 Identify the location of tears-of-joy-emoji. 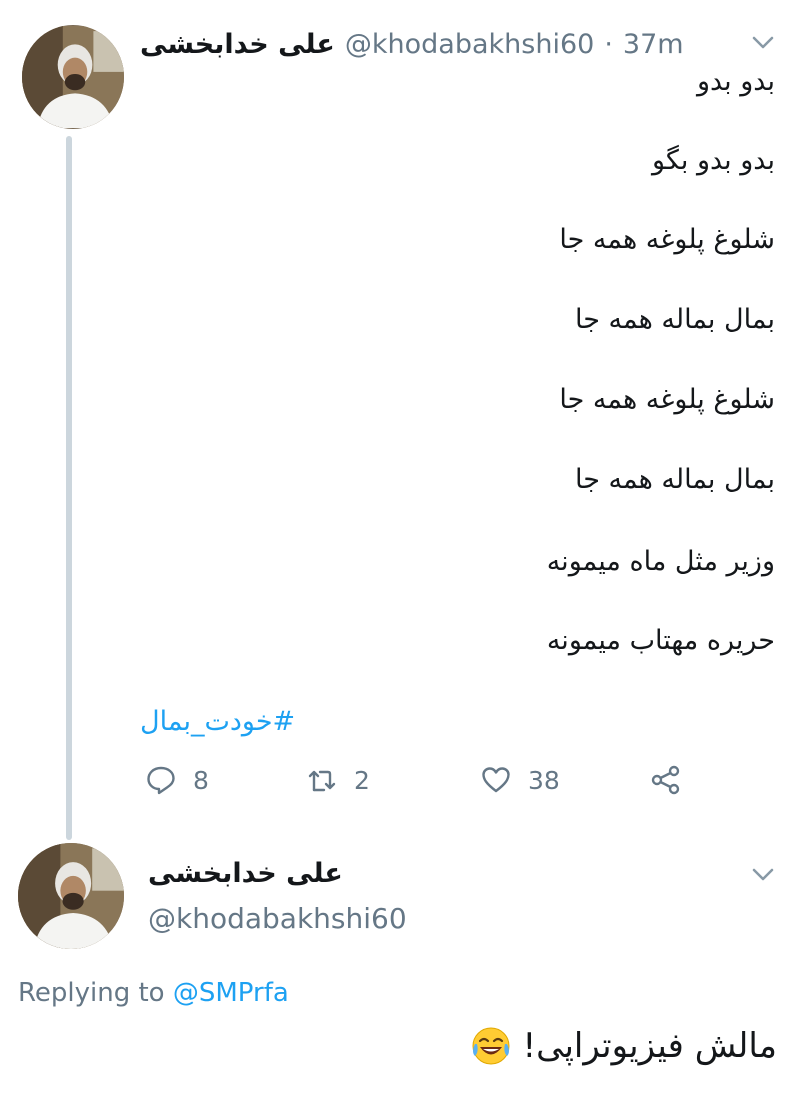
(491, 1046).